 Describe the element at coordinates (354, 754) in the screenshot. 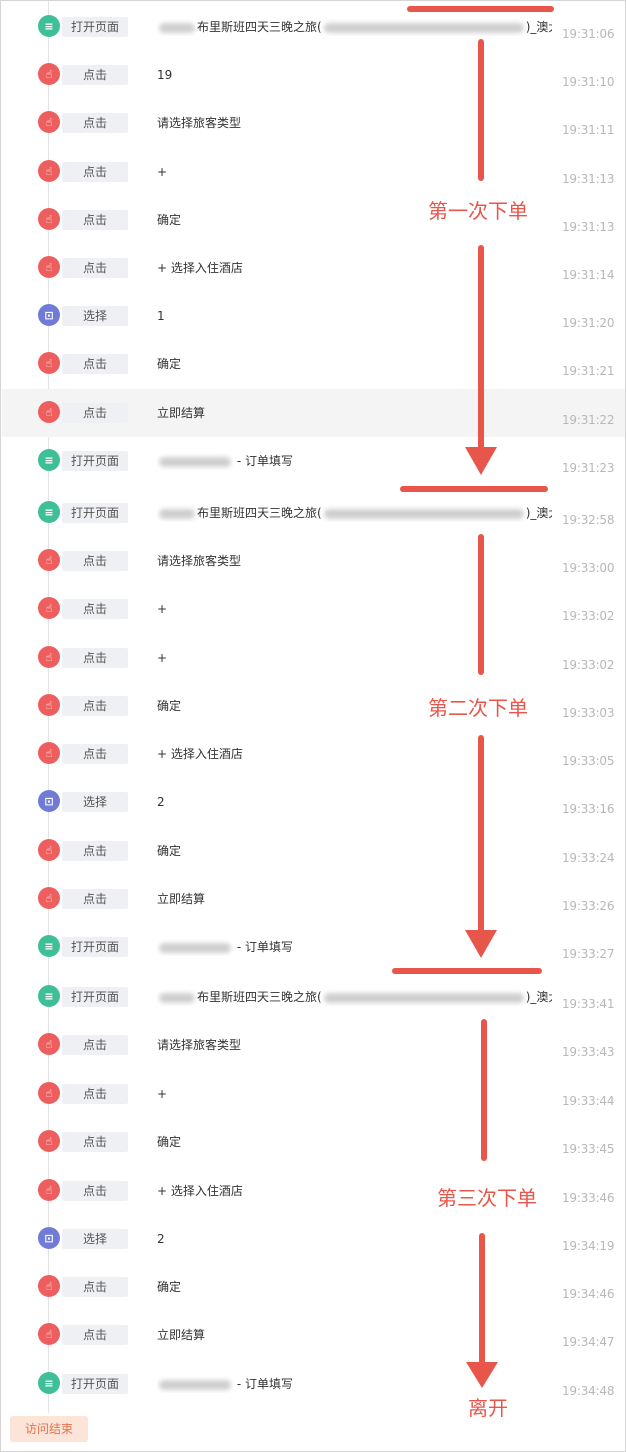

I see `event-content: + 选择入住酒店` at that location.